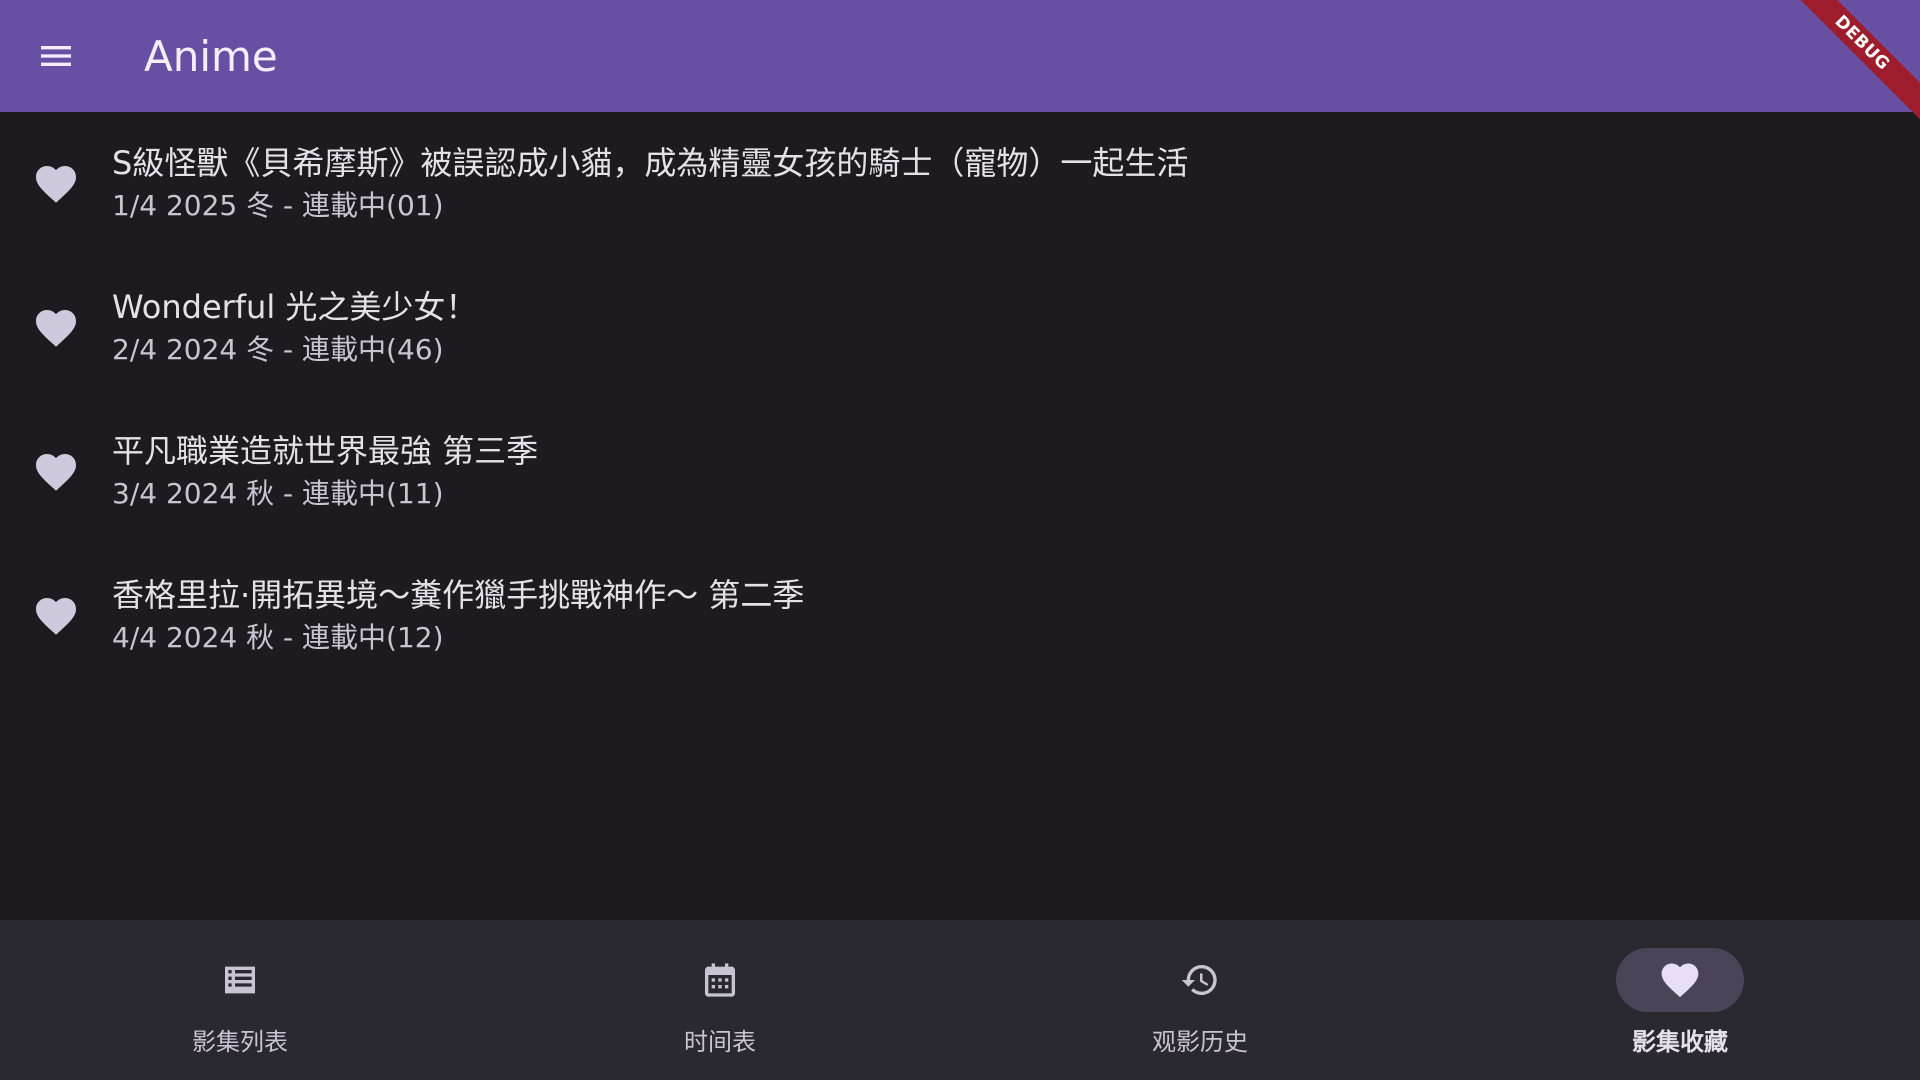 The image size is (1920, 1080). I want to click on list-item-title: Wonderful 光之美少女！, so click(295, 307).